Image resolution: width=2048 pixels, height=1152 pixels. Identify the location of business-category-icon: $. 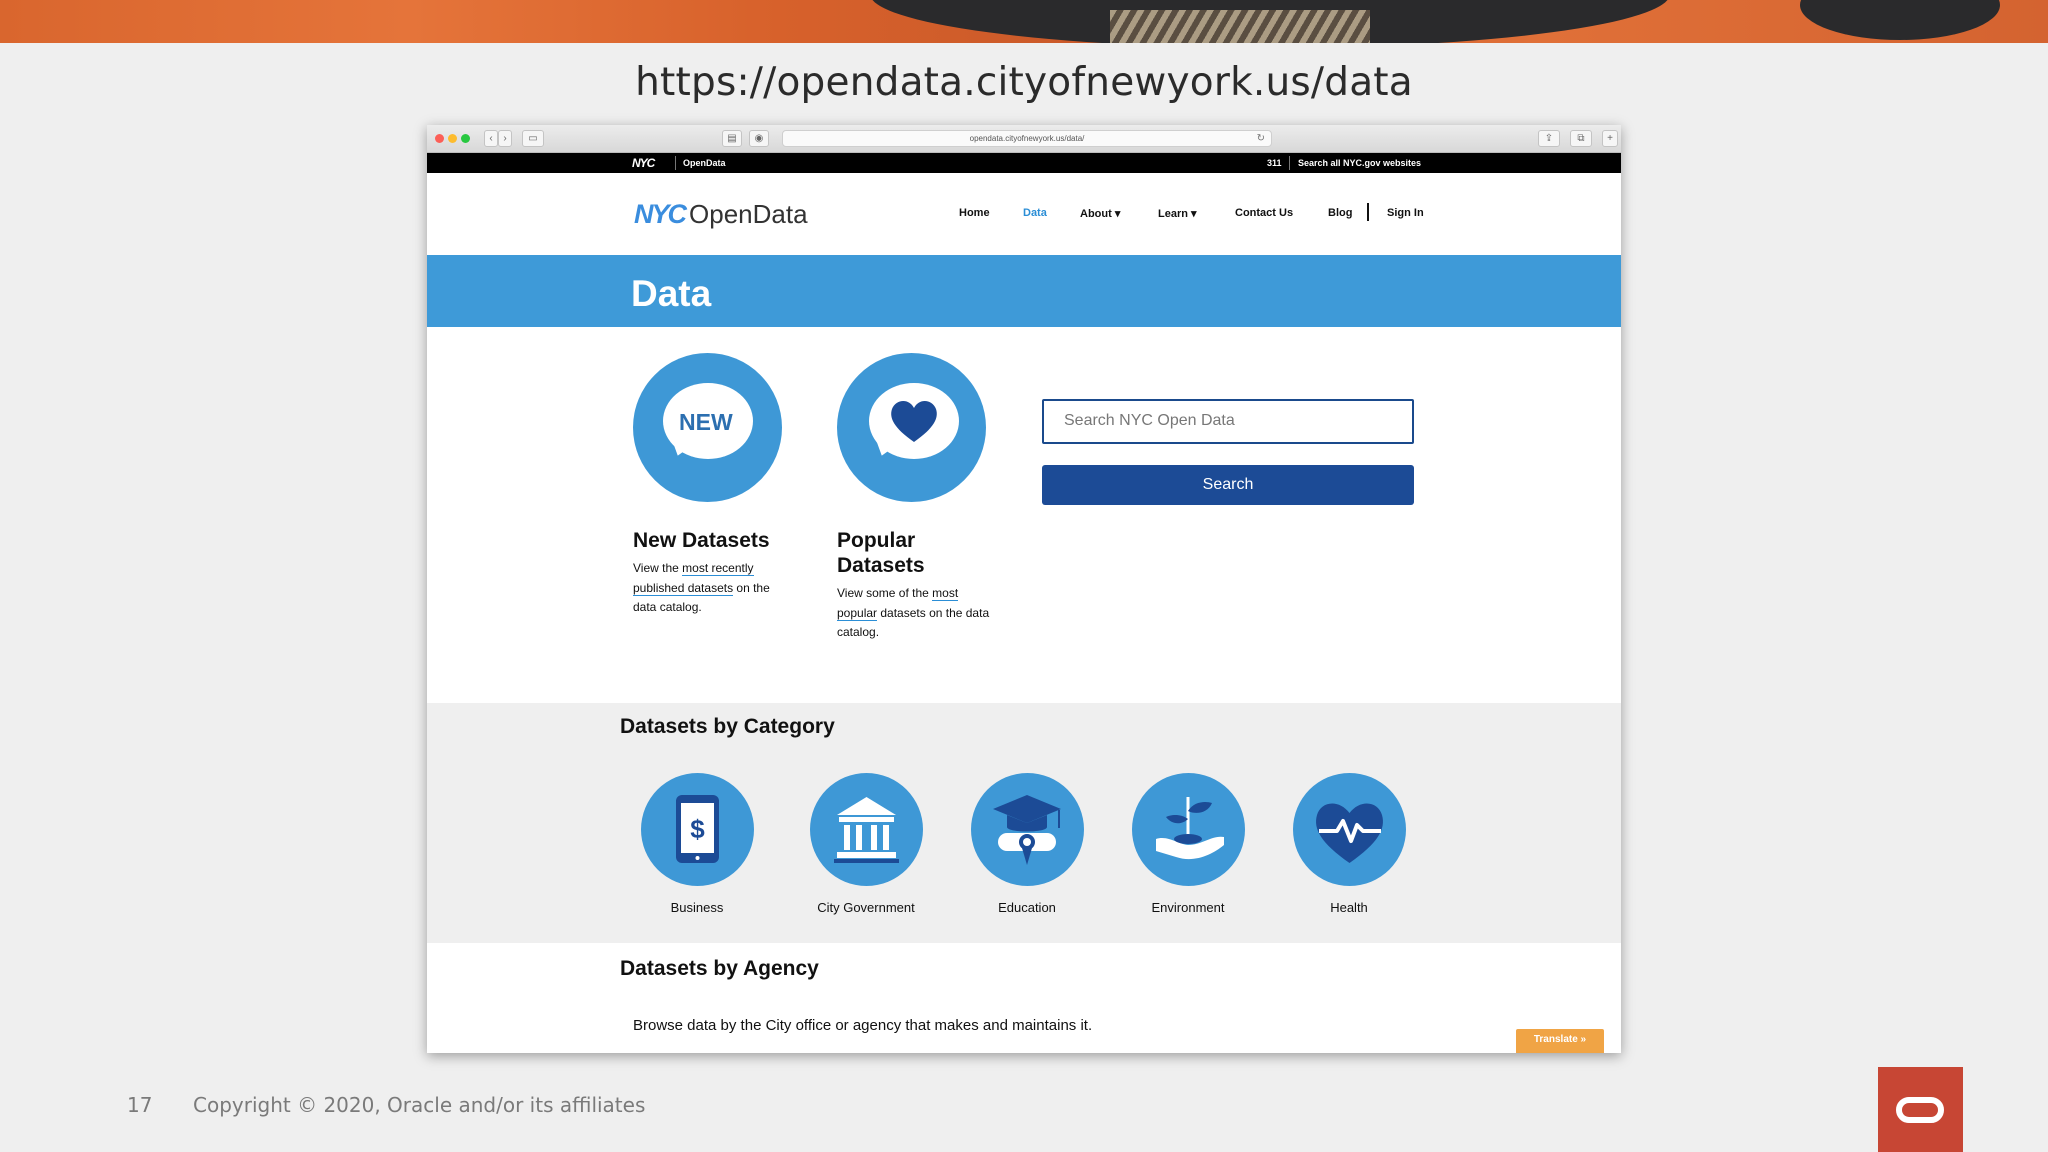
(697, 829).